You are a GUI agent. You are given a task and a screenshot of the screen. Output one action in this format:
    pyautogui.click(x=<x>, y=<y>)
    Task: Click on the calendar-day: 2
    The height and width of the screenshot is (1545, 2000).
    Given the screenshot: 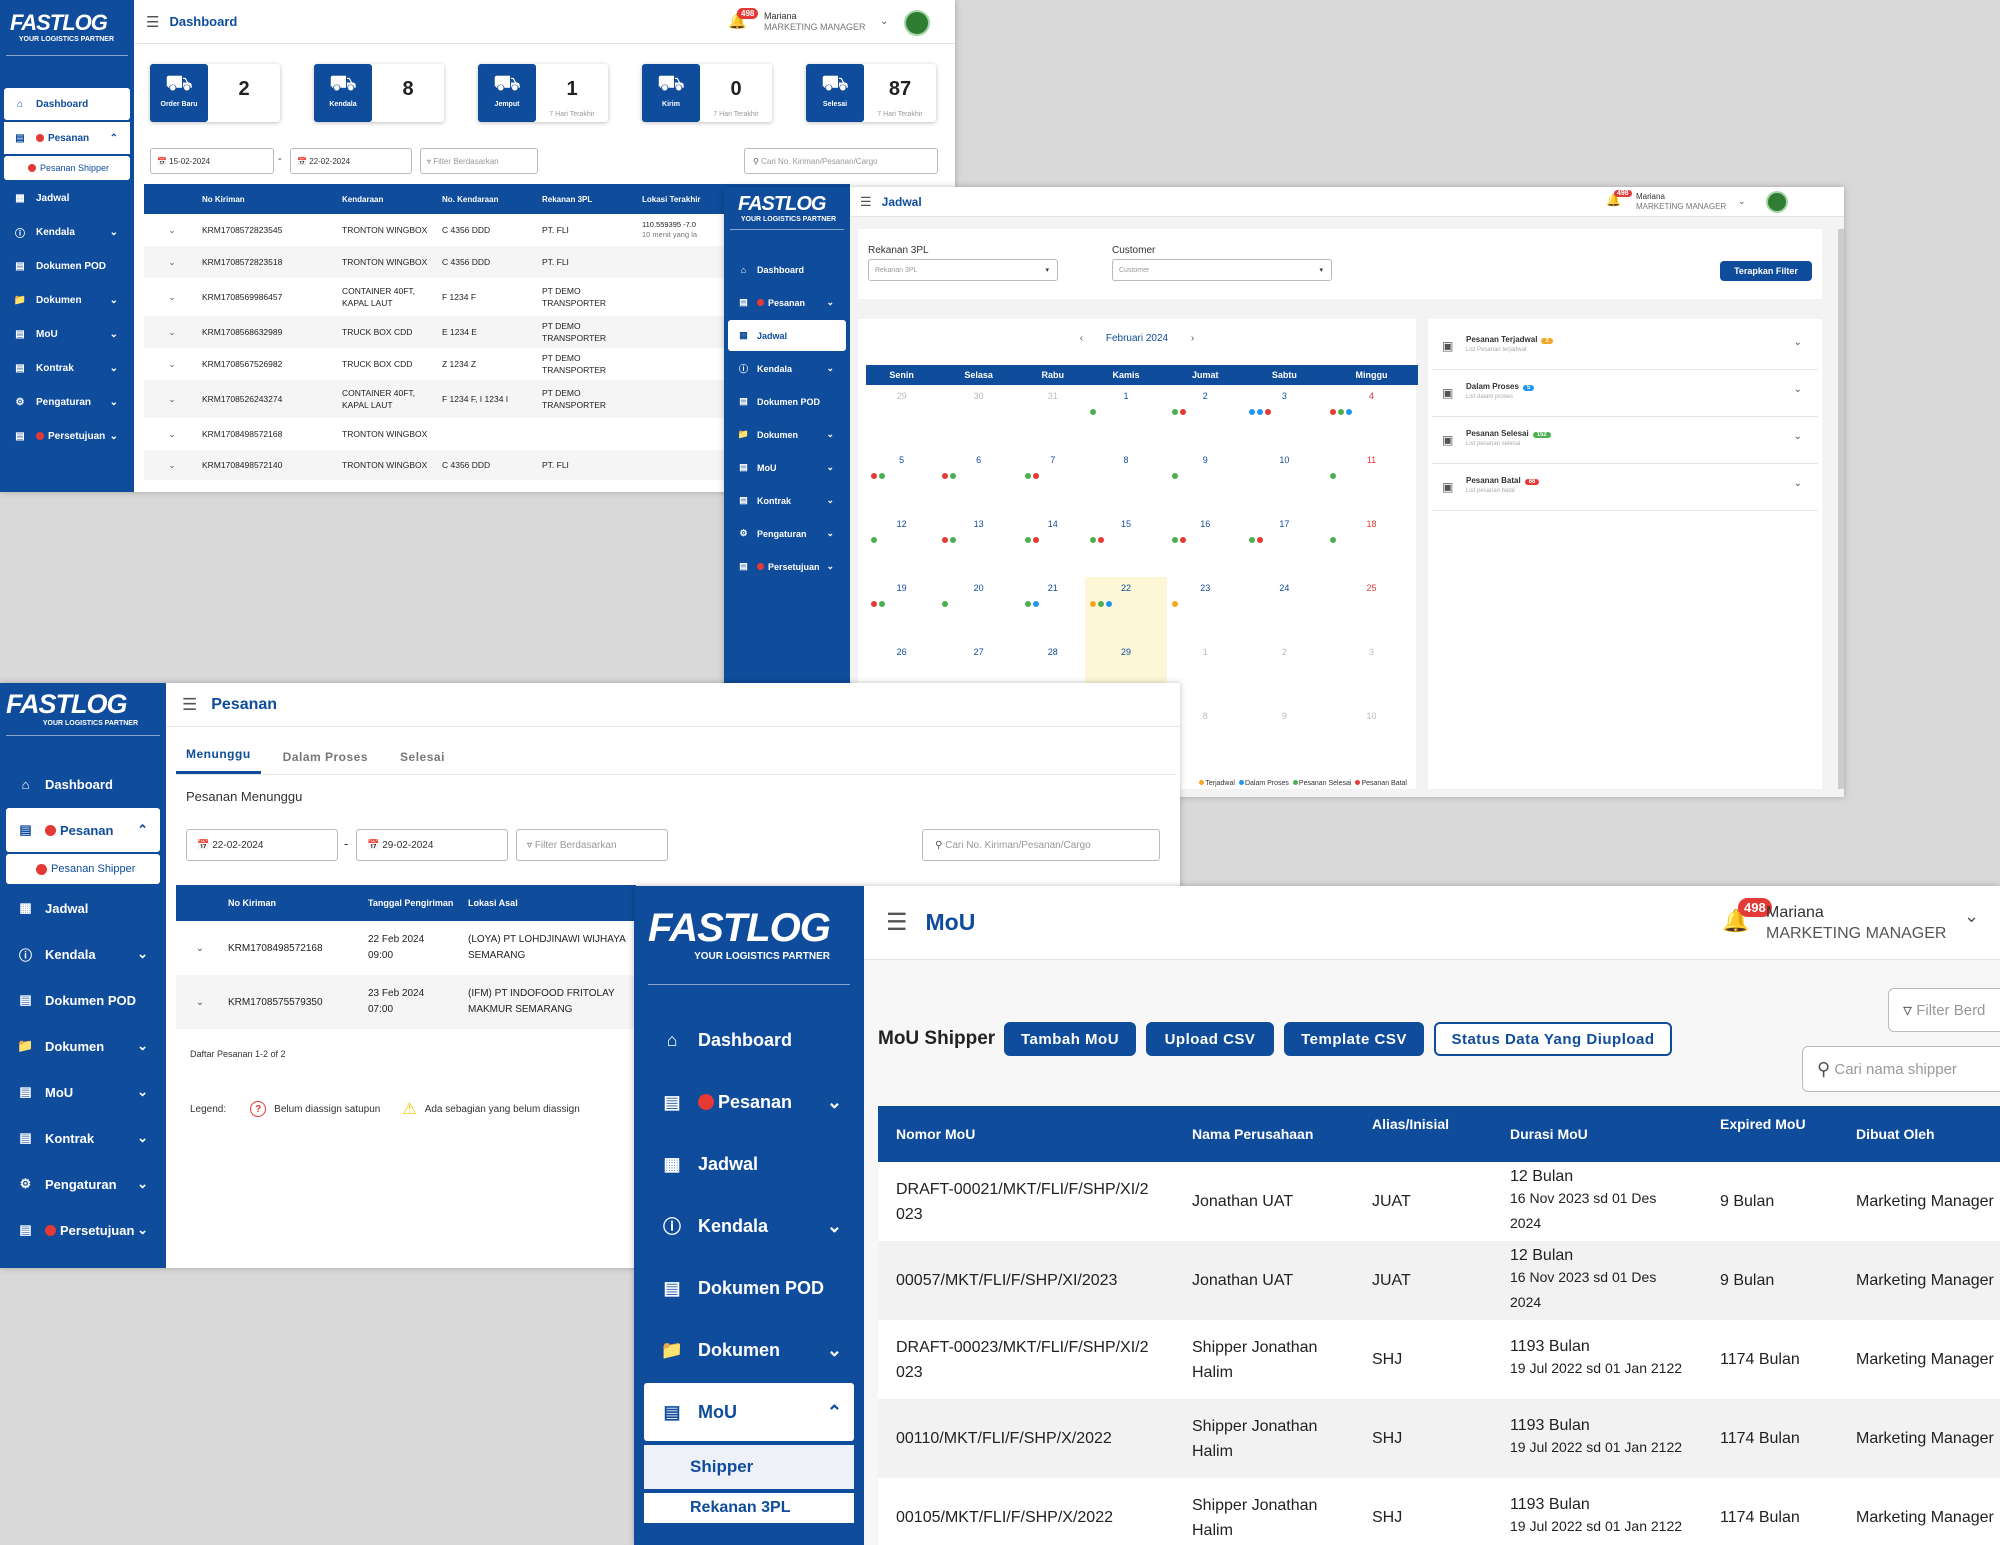 What is the action you would take?
    pyautogui.click(x=1205, y=417)
    